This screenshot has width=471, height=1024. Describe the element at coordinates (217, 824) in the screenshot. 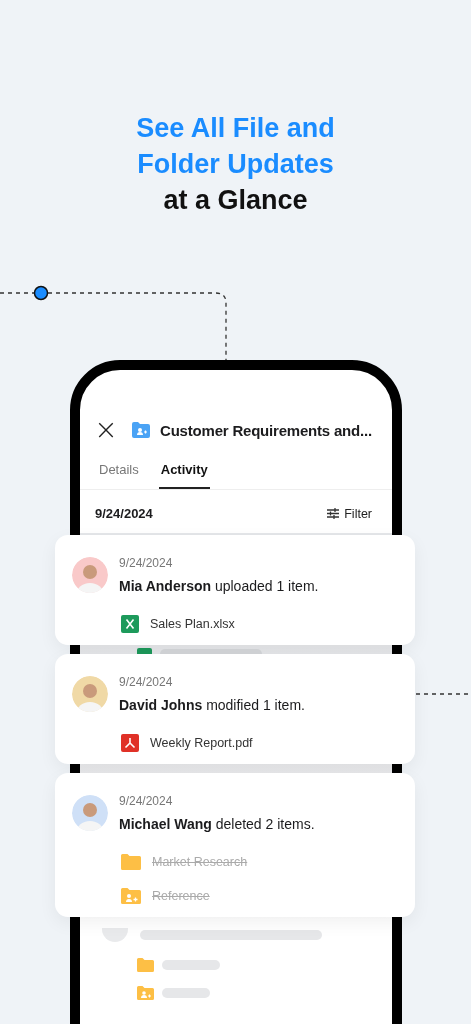

I see `activity-message: Michael Wang deleted 2 items.` at that location.